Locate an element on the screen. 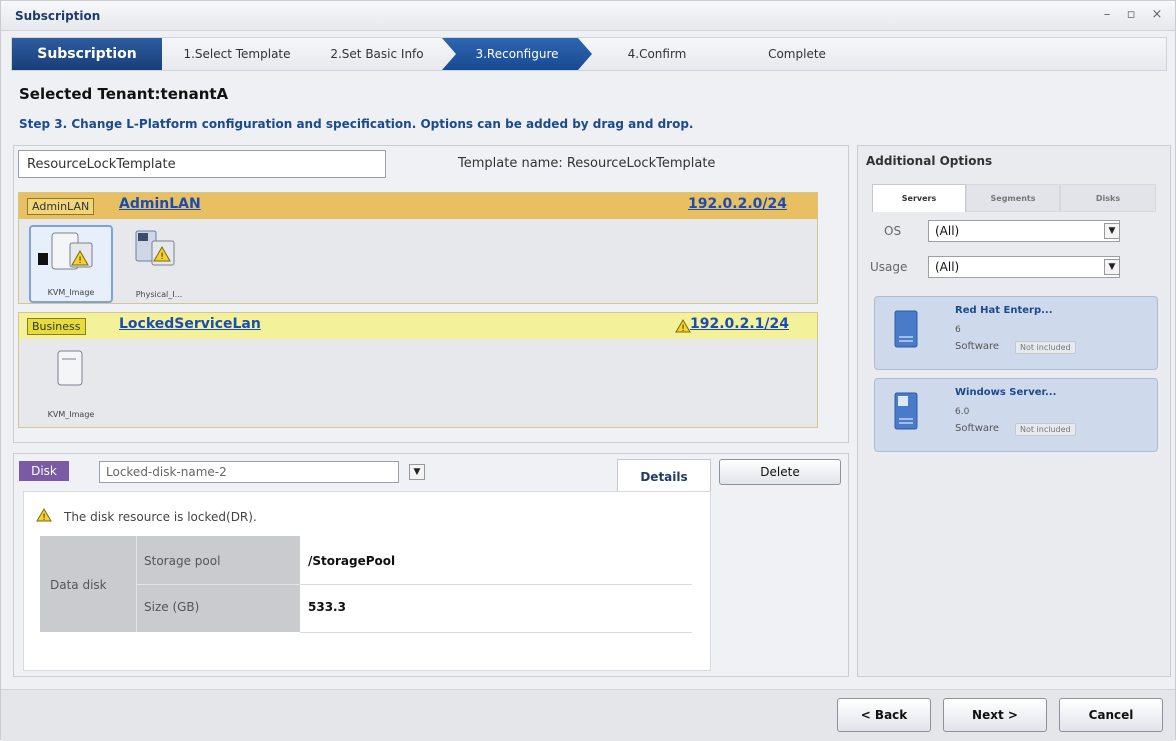  template-name-label: Template name: ResourceLockTemplate is located at coordinates (587, 163).